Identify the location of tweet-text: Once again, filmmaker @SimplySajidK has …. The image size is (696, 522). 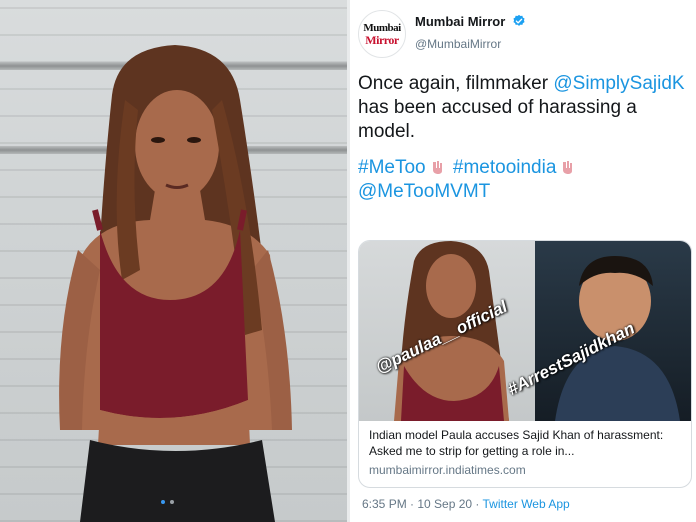
(523, 138).